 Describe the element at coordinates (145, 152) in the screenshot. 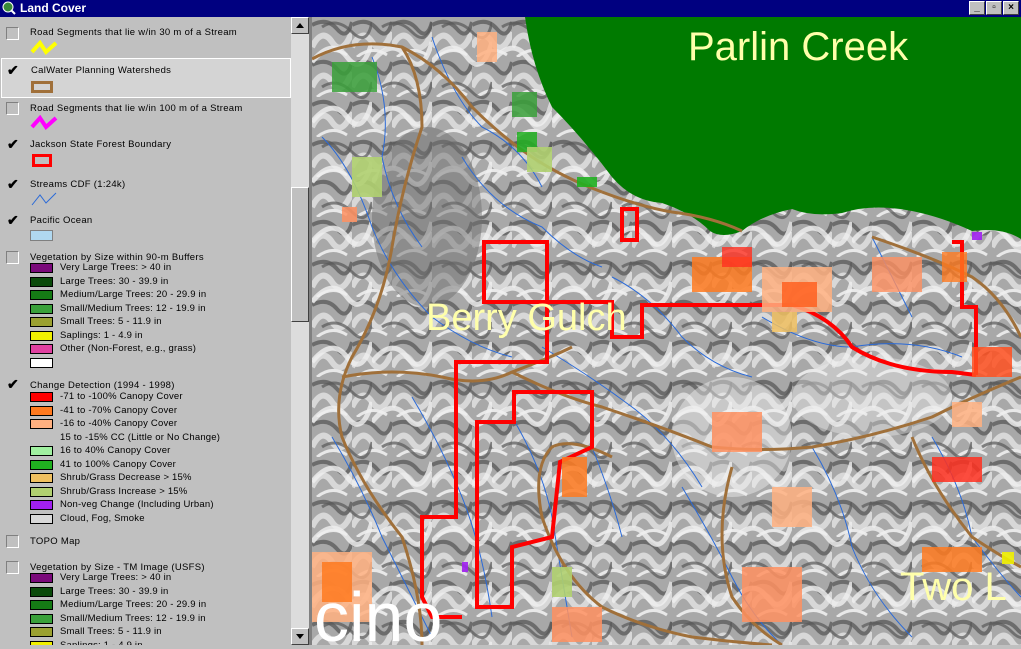

I see `layer-jackson-boundary: ✔ Jackson State Forest Boundary` at that location.